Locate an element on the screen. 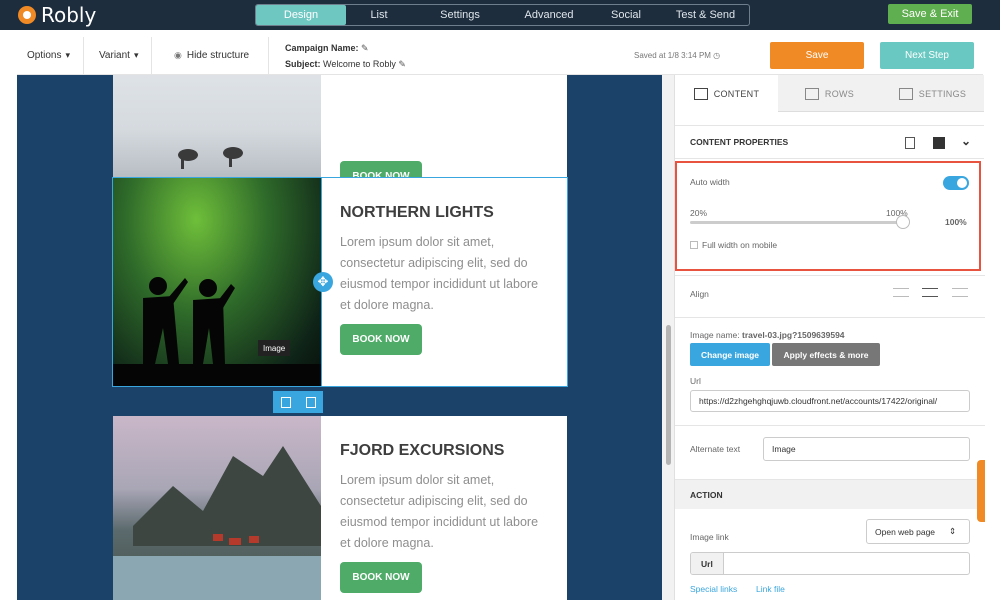  eye-icon: ◉ is located at coordinates (178, 55).